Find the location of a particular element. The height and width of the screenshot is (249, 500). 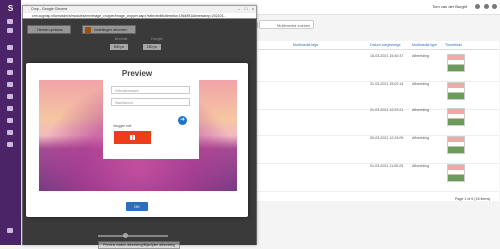

table-row: 31-03-2021 12:22:21 Afbeelding is located at coordinates (378, 122).